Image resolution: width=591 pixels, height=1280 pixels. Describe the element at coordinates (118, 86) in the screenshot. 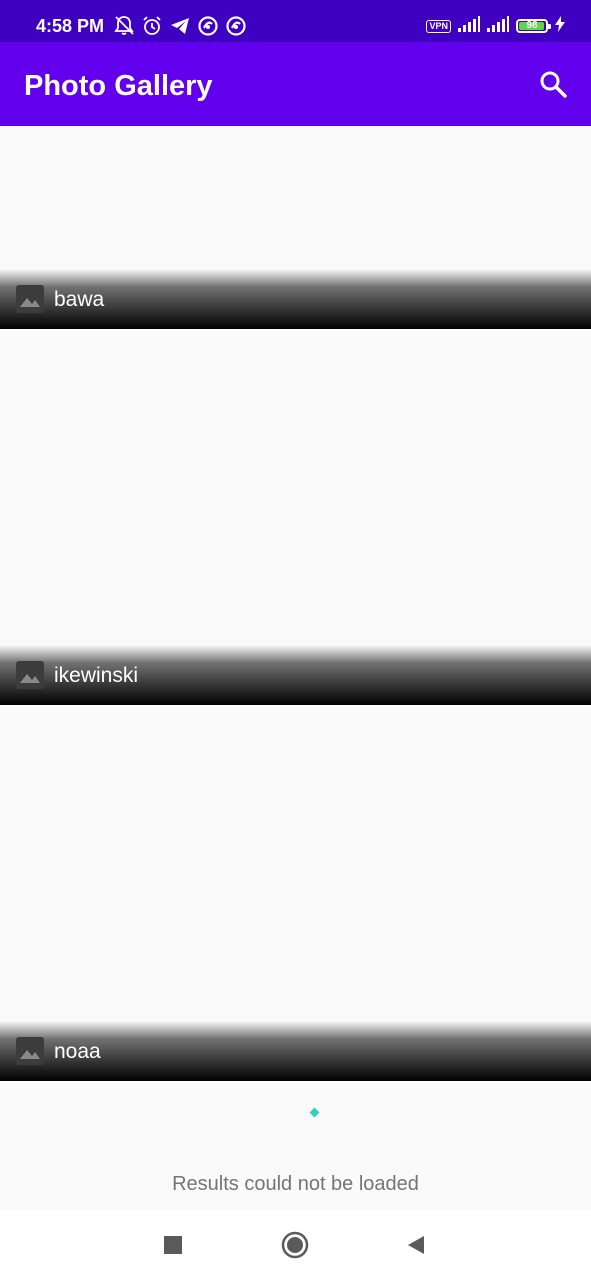

I see `page-title: Photo Gallery` at that location.